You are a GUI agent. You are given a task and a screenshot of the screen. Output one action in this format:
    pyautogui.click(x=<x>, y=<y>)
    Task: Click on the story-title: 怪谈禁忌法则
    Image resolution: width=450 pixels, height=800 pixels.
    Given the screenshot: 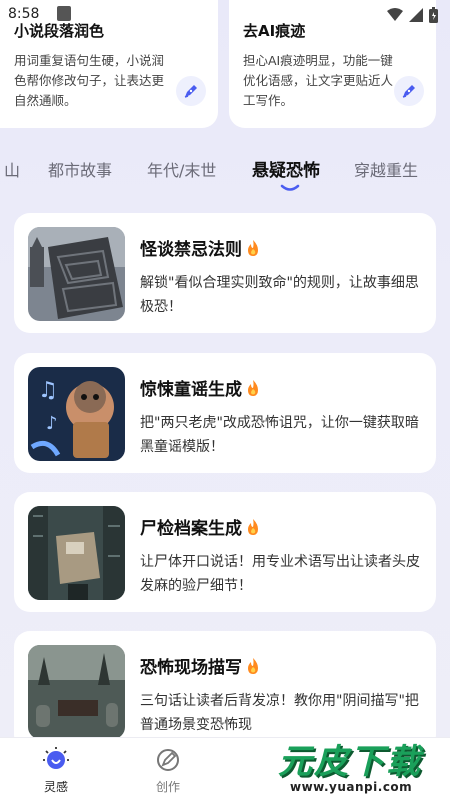 What is the action you would take?
    pyautogui.click(x=200, y=247)
    